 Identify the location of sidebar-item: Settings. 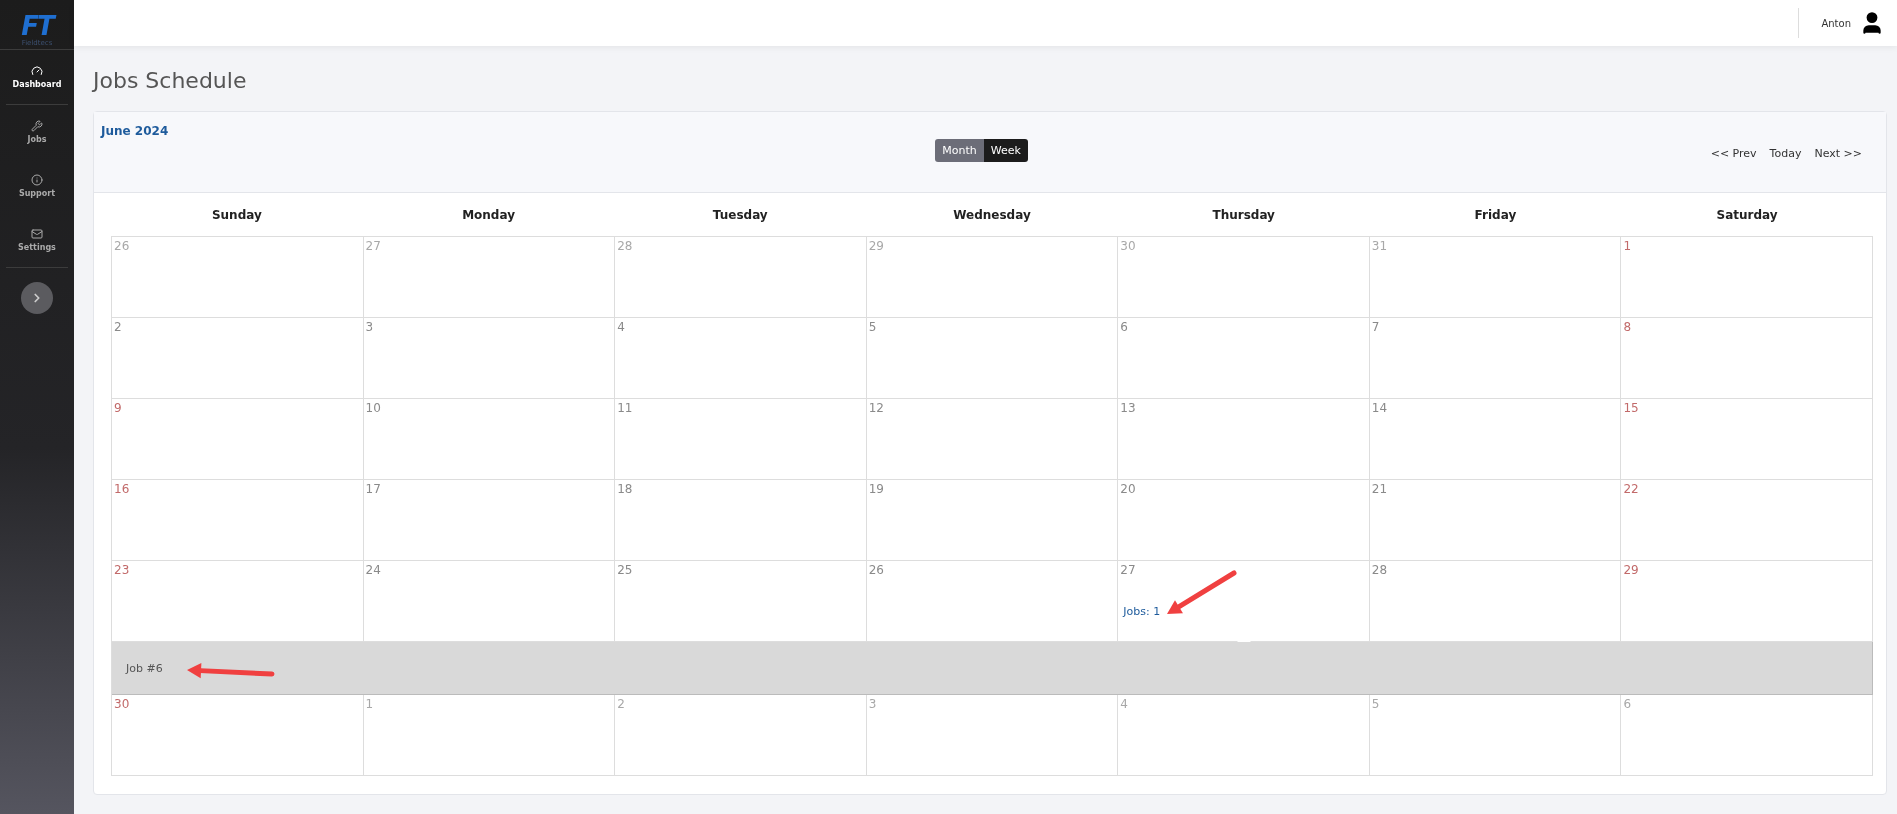
(37, 240).